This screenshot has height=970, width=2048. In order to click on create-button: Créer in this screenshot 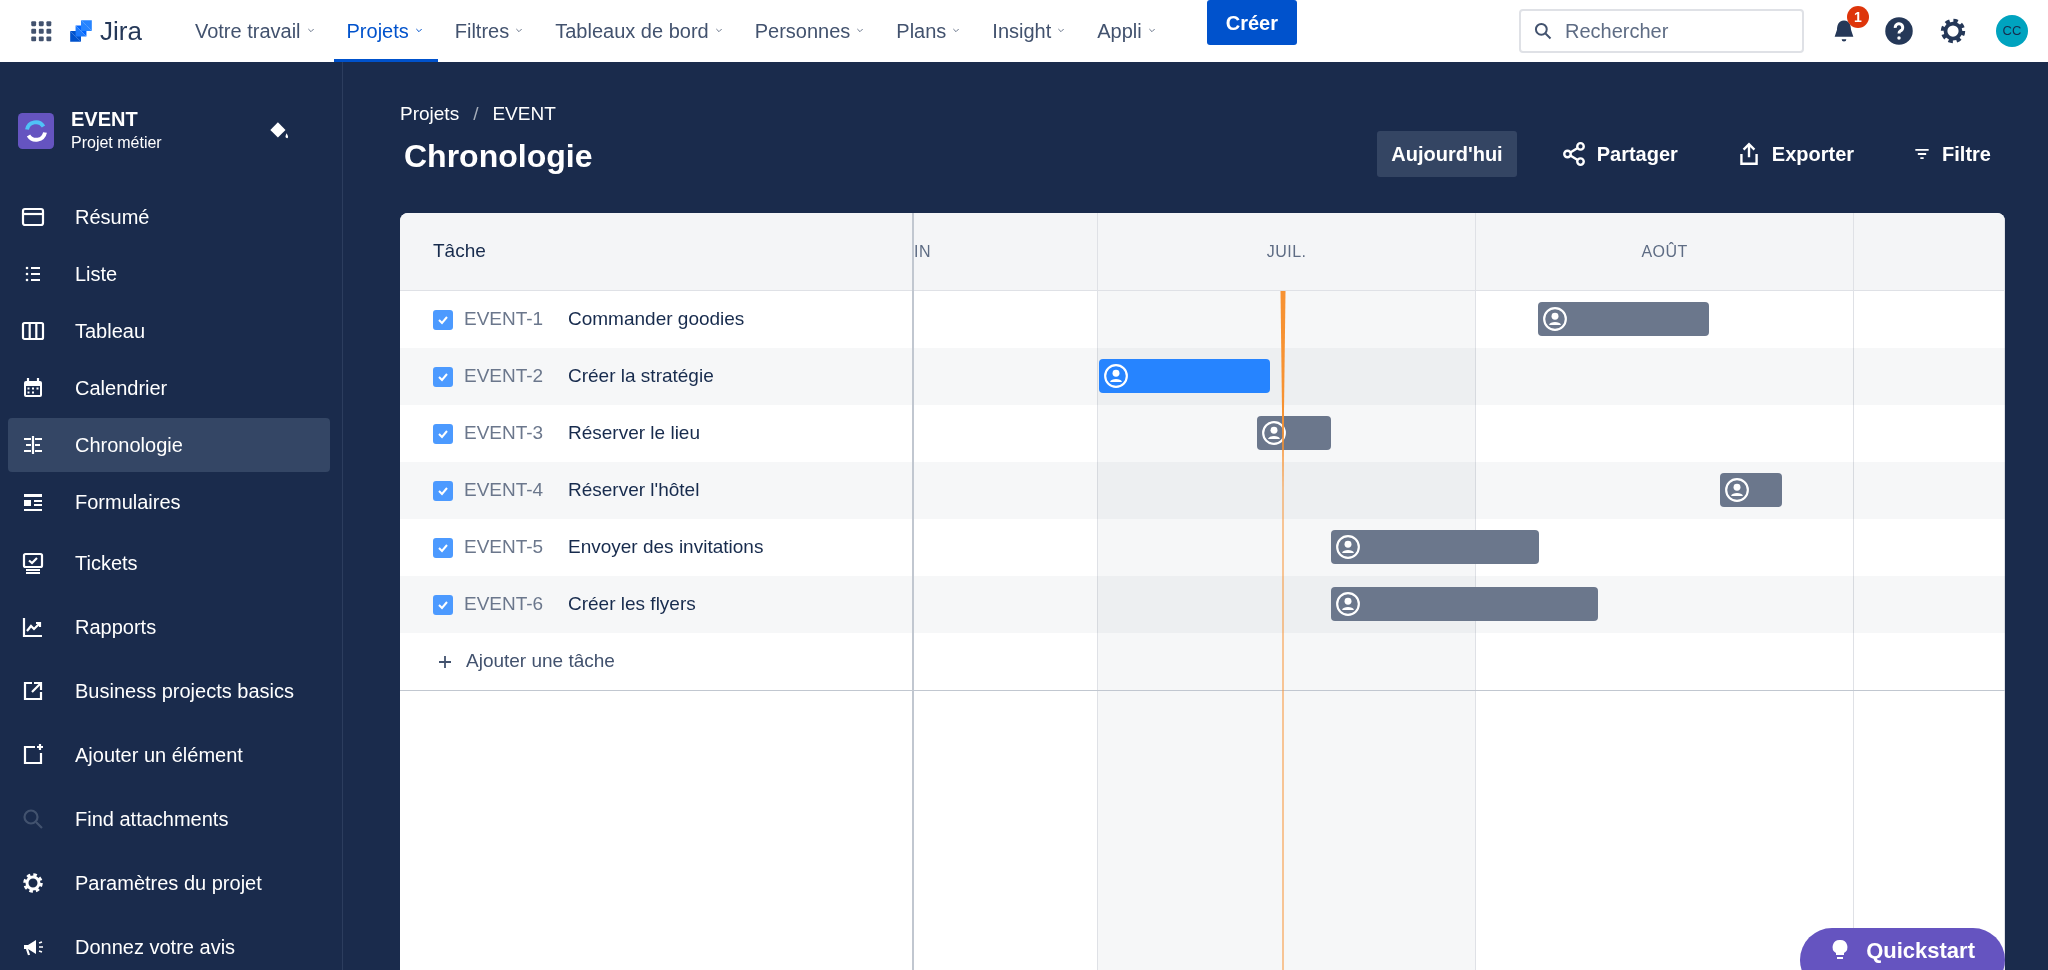, I will do `click(1251, 22)`.